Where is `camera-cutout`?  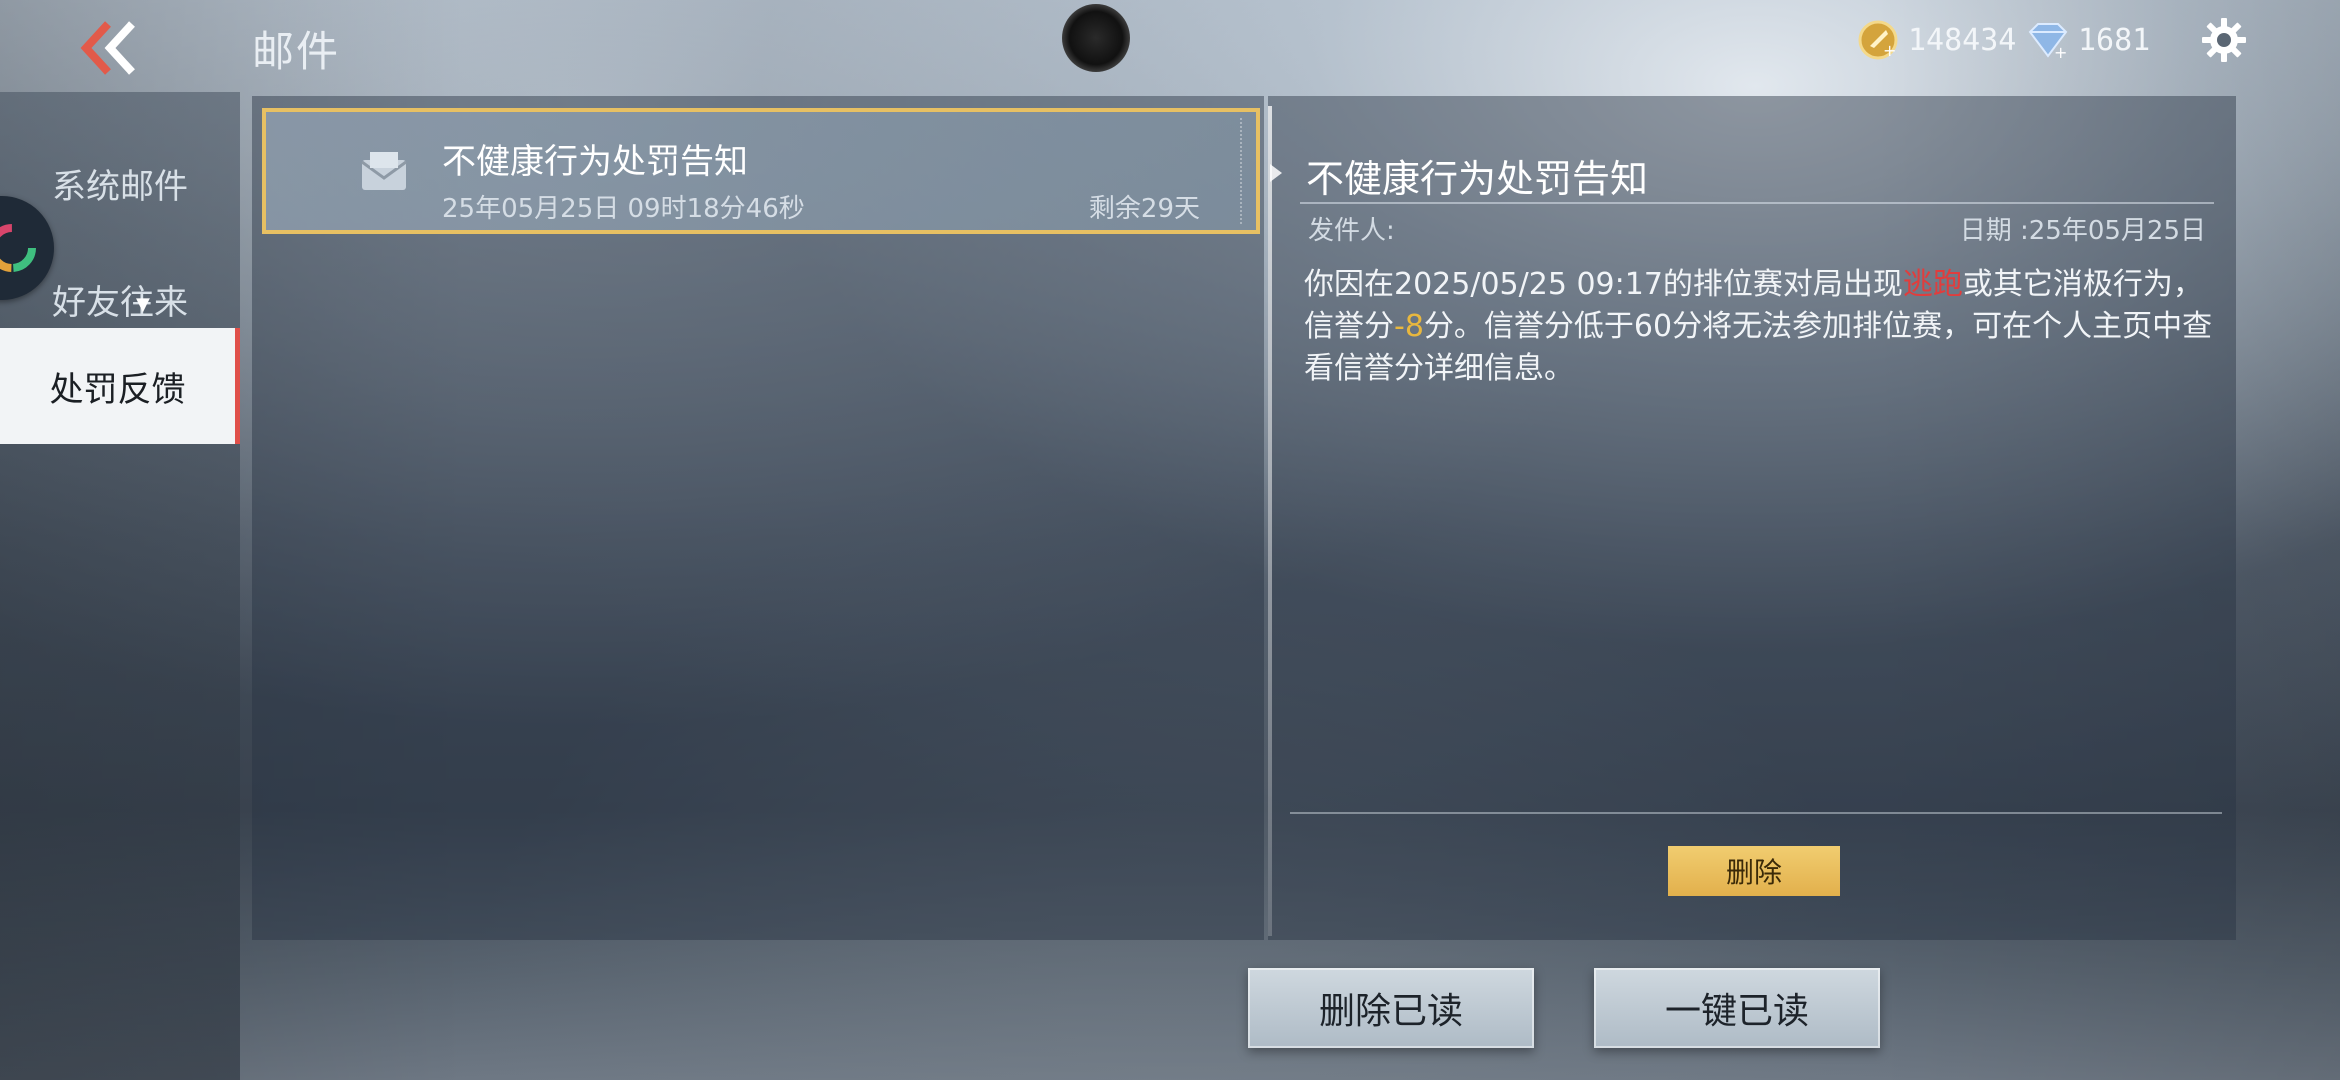 camera-cutout is located at coordinates (1096, 38).